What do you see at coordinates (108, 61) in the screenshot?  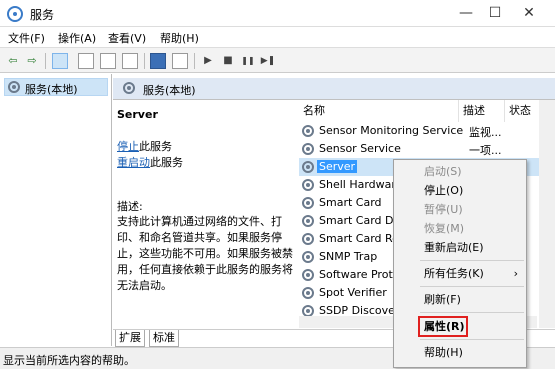 I see `refresh-icon` at bounding box center [108, 61].